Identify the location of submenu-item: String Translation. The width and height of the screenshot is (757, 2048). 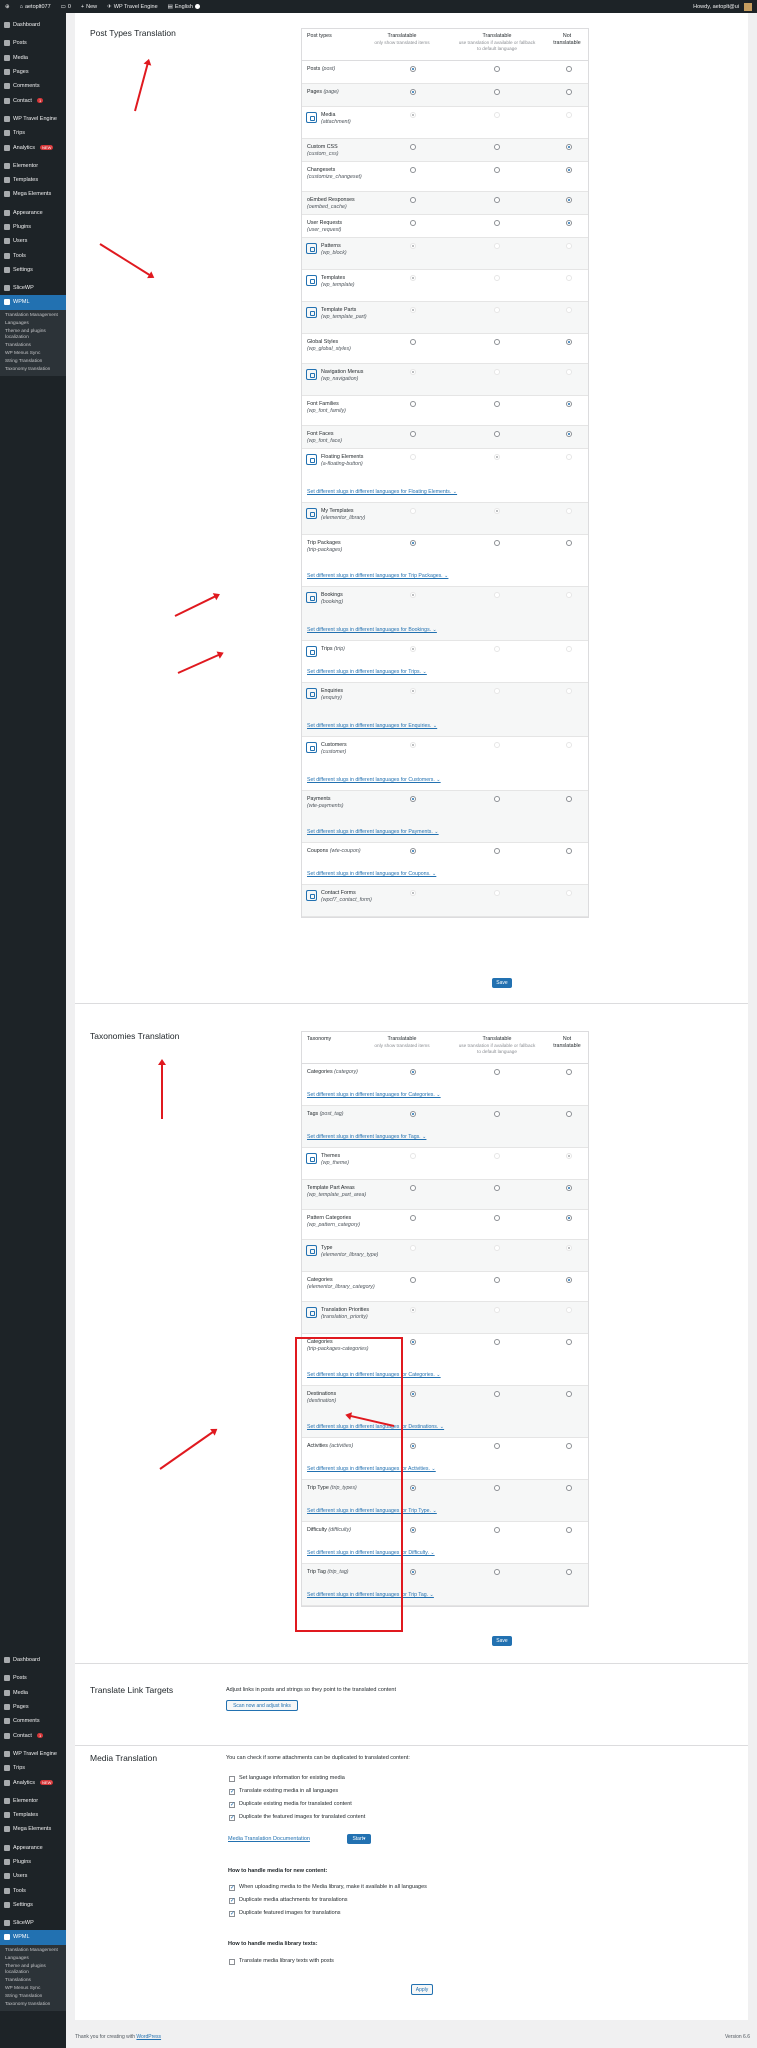
(33, 1997).